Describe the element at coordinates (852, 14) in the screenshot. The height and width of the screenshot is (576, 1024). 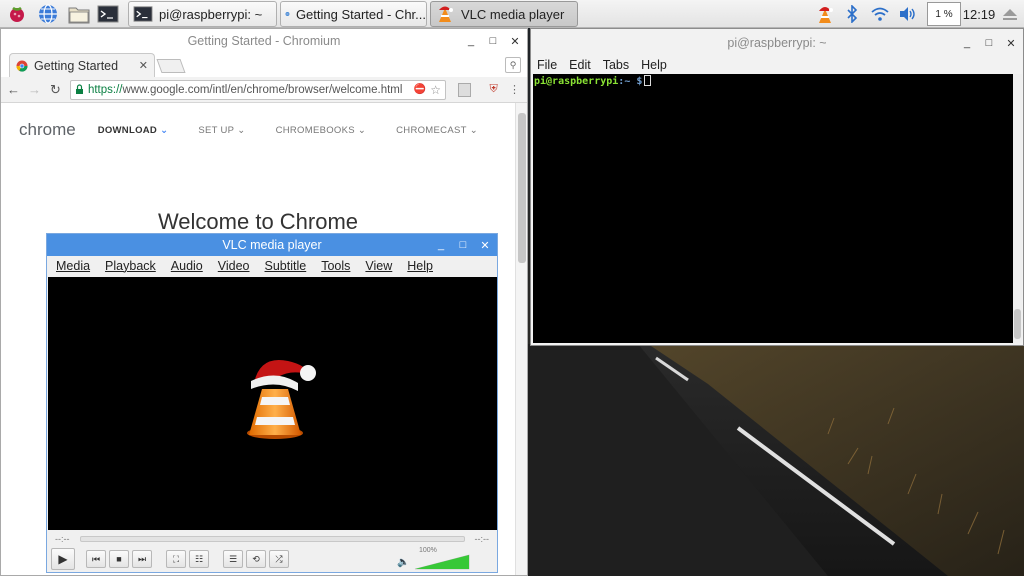
I see `bluetooth-icon` at that location.